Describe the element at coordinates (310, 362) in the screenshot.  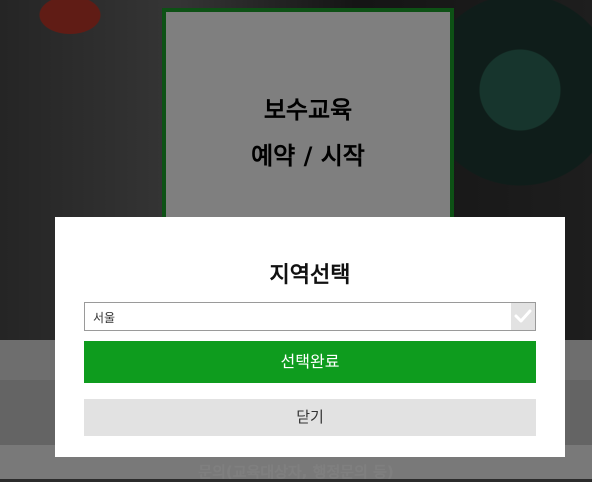
I see `confirm-selection-button: 선택완료` at that location.